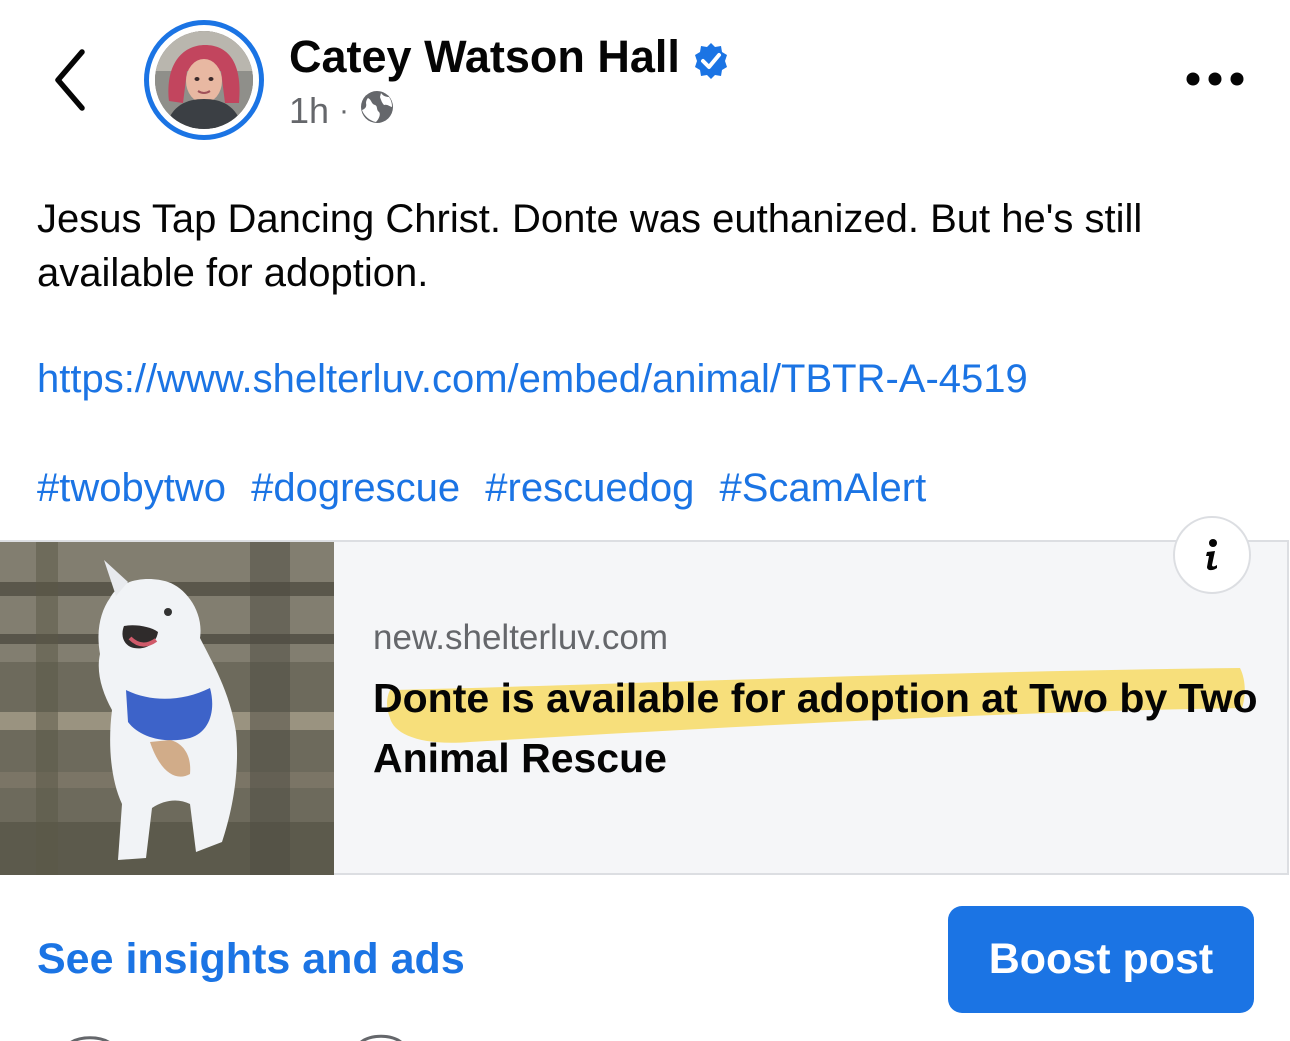 This screenshot has height=1041, width=1290. I want to click on post-timestamp: 1h, so click(309, 111).